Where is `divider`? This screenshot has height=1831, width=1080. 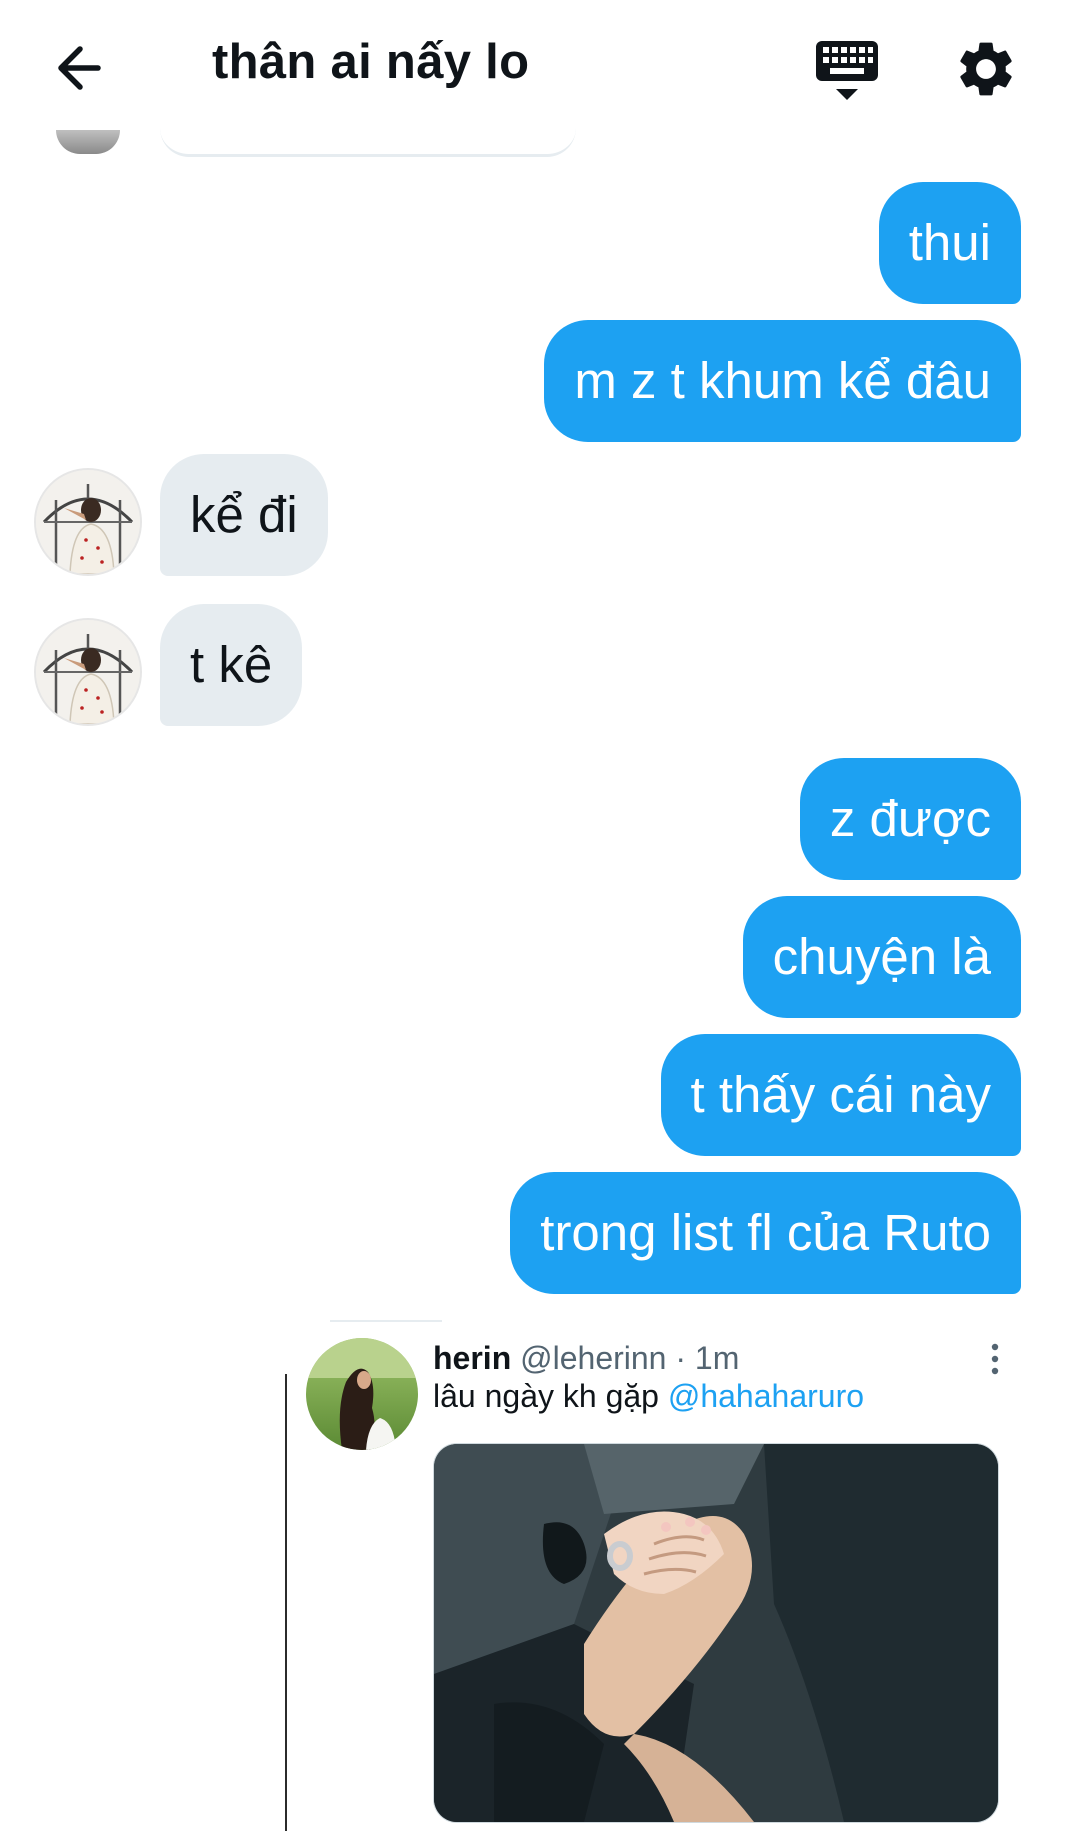
divider is located at coordinates (386, 1321).